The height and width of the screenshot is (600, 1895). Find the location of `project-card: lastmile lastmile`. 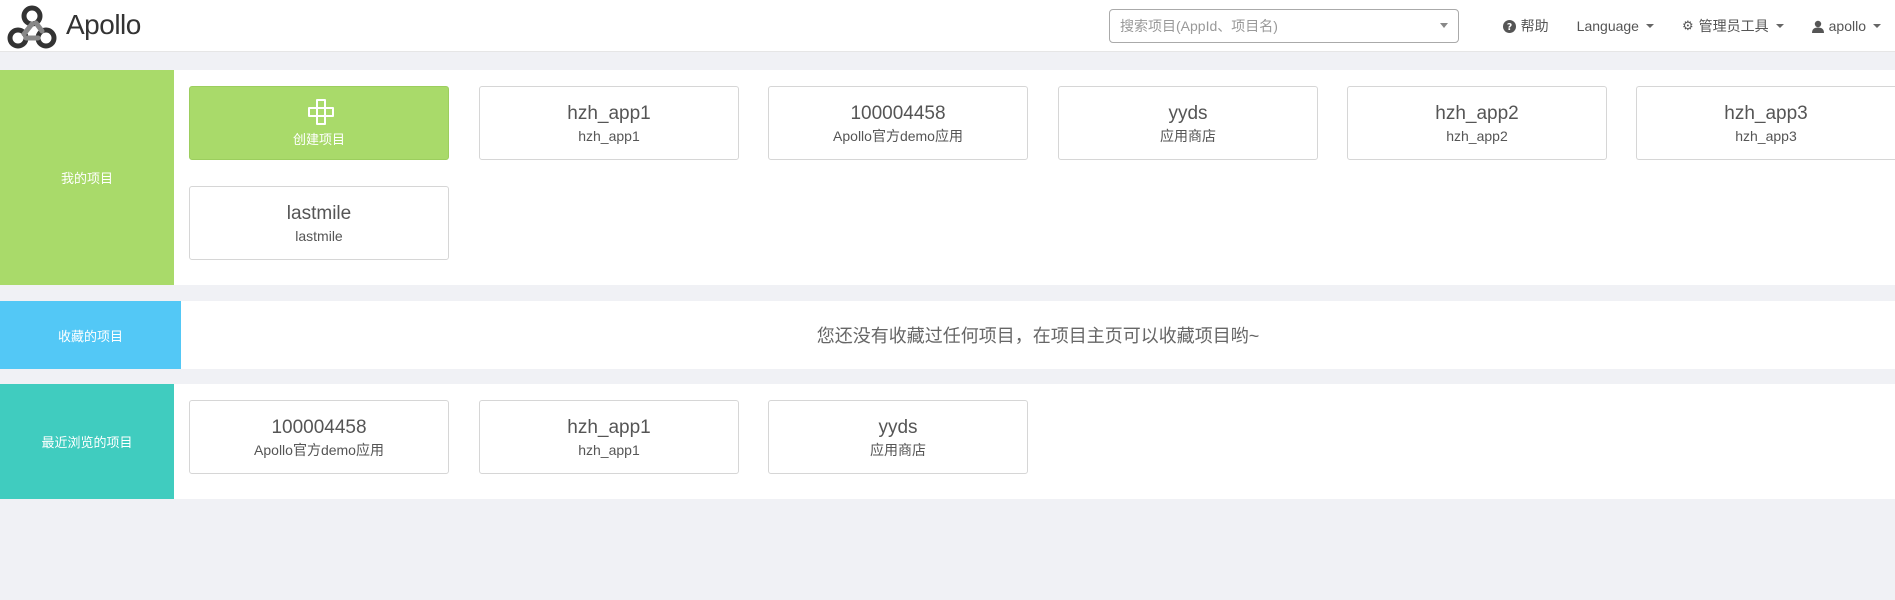

project-card: lastmile lastmile is located at coordinates (319, 223).